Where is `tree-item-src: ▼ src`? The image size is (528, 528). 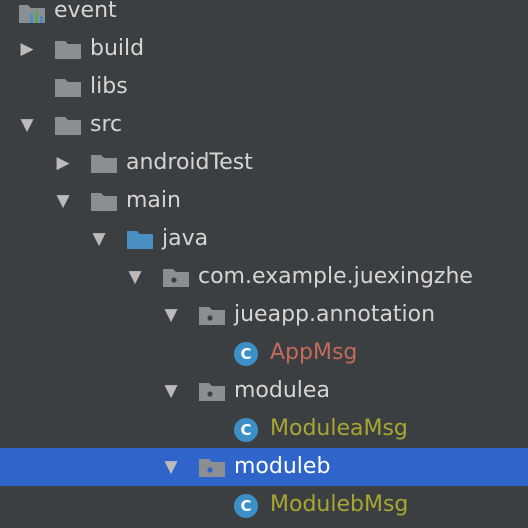 tree-item-src: ▼ src is located at coordinates (264, 125).